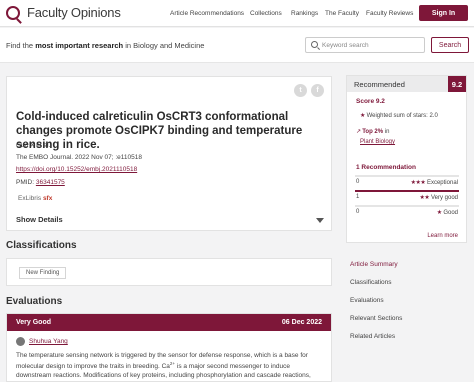  What do you see at coordinates (402, 116) in the screenshot?
I see `weighted-sum-text: Weighted sum of stars: 2.0` at bounding box center [402, 116].